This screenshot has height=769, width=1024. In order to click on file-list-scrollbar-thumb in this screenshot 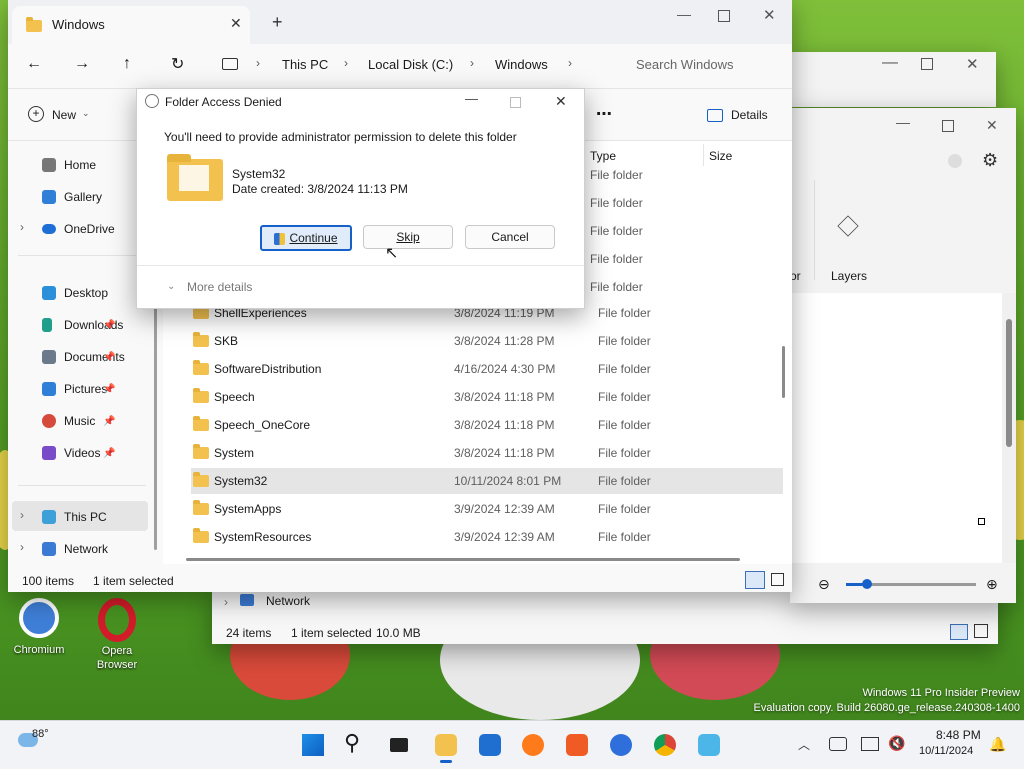, I will do `click(783, 372)`.